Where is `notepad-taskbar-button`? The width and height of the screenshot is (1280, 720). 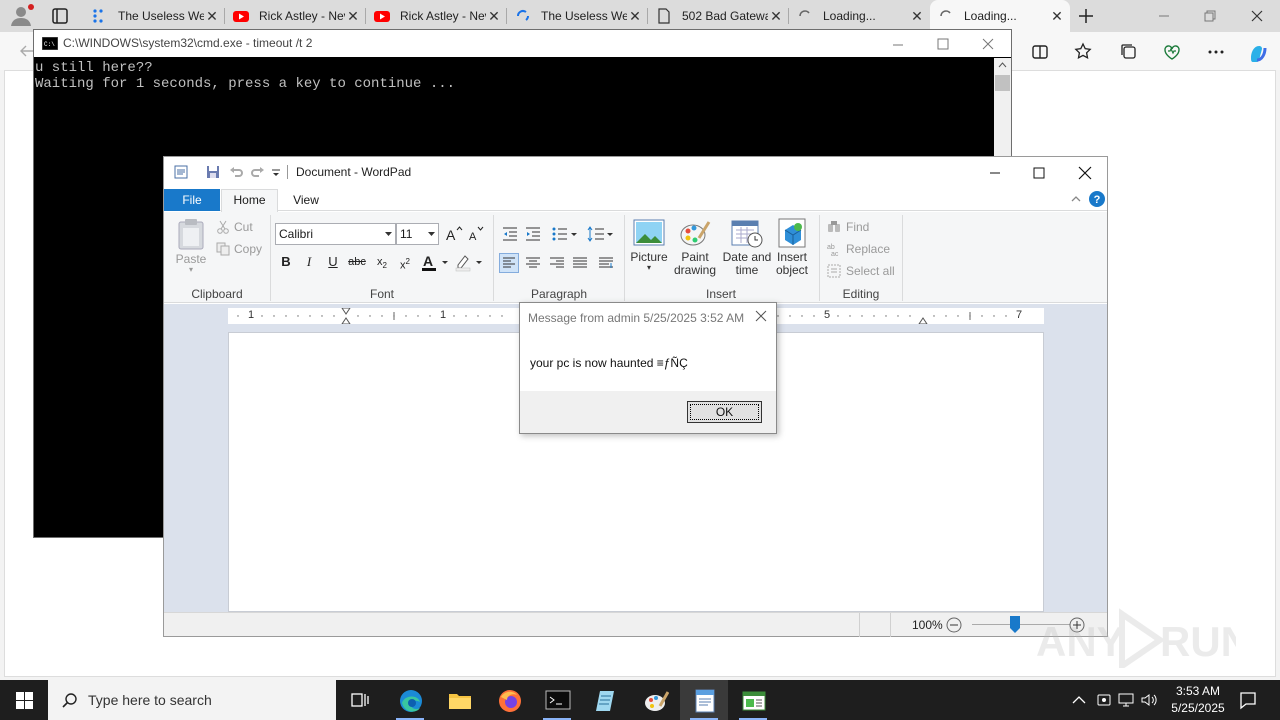
notepad-taskbar-button is located at coordinates (606, 700).